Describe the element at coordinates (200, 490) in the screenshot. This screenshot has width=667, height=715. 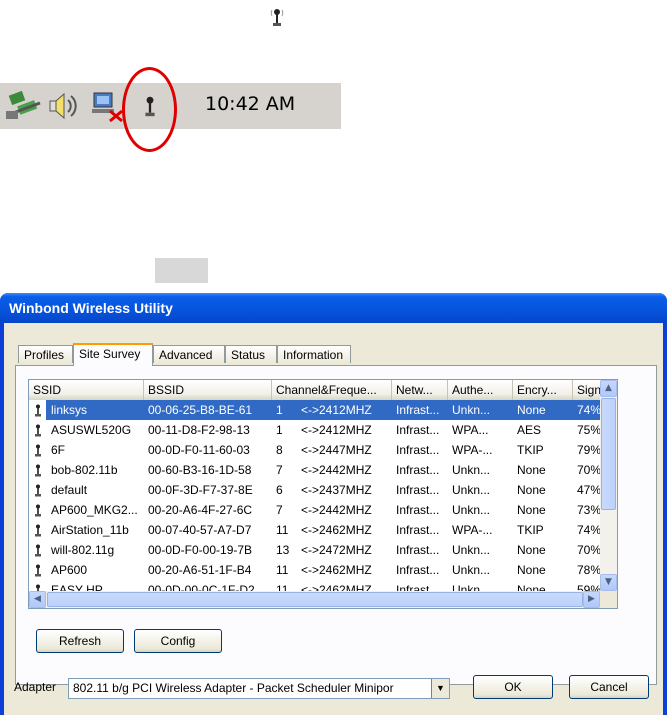
I see `cell-bssid: 00-0F-3D-F7-37-8E` at that location.